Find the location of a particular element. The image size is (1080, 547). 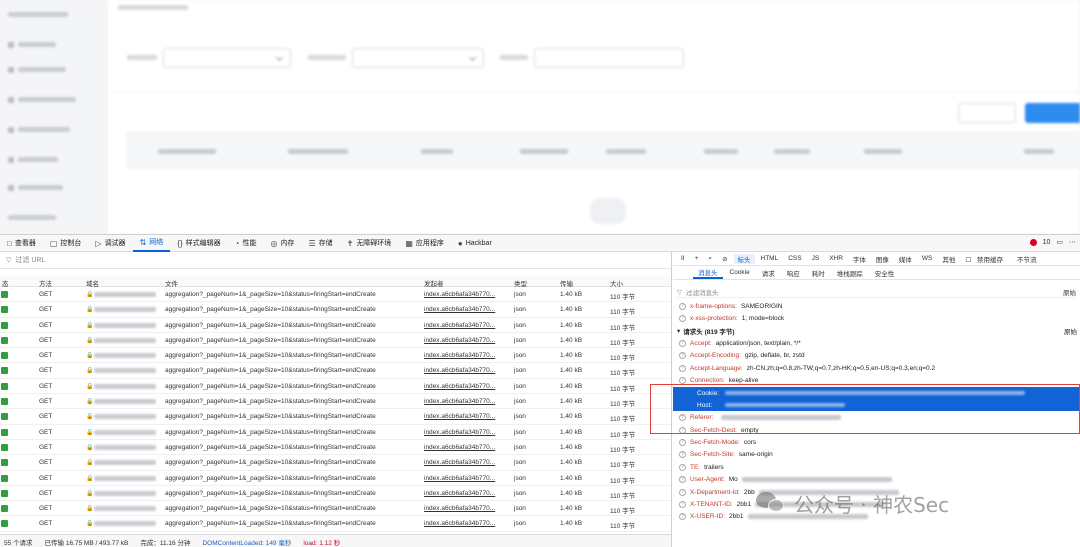

reset-button is located at coordinates (987, 113).